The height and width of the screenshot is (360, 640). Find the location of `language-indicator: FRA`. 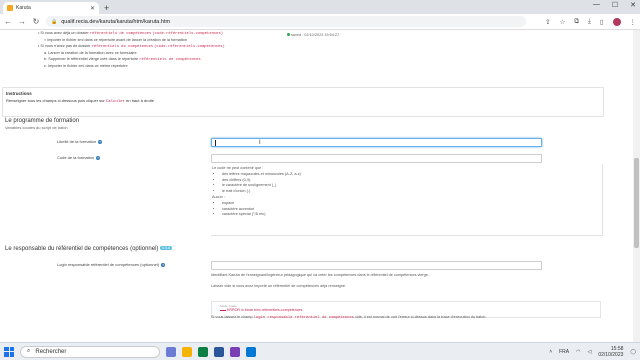

language-indicator: FRA is located at coordinates (564, 352).